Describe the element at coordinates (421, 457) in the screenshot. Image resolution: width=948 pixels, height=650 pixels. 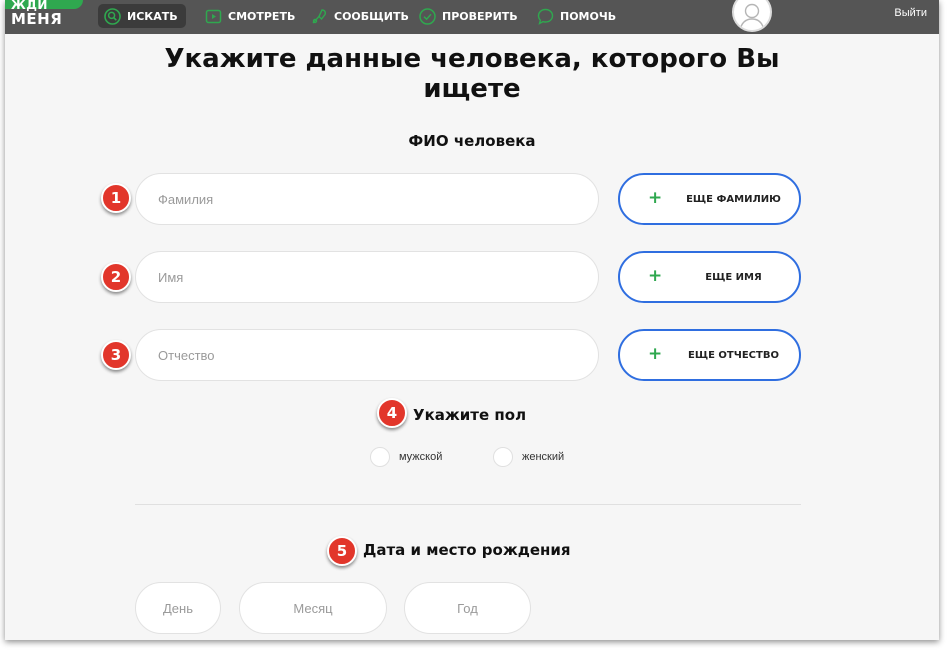
I see `male-radio-label: мужской` at that location.